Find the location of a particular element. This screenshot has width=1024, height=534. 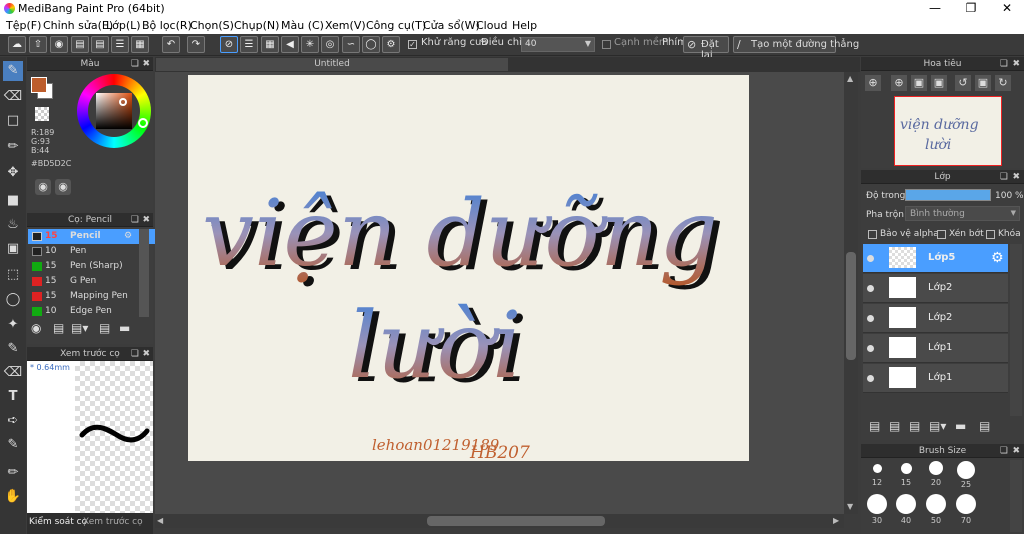

select-tool-icon: ⬚ is located at coordinates (13, 275).